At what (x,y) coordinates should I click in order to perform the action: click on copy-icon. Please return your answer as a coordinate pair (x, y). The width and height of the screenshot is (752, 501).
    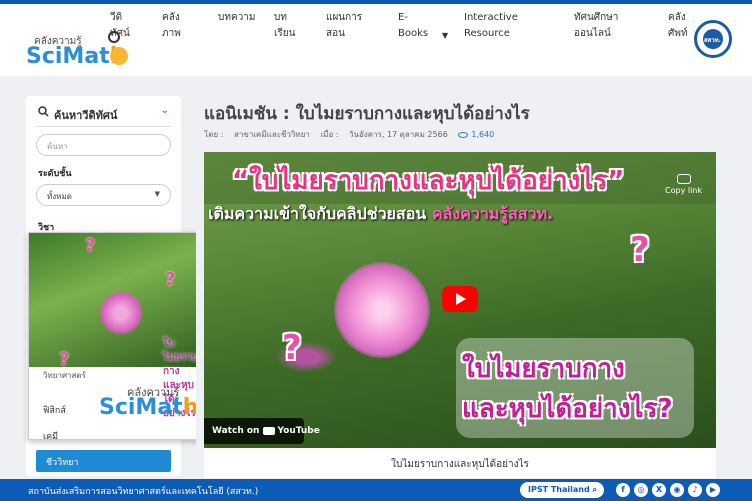
    Looking at the image, I should click on (683, 179).